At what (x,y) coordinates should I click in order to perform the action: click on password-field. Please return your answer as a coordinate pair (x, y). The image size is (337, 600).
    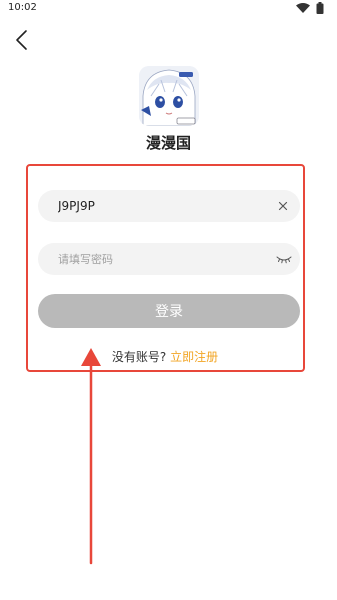
    Looking at the image, I should click on (169, 259).